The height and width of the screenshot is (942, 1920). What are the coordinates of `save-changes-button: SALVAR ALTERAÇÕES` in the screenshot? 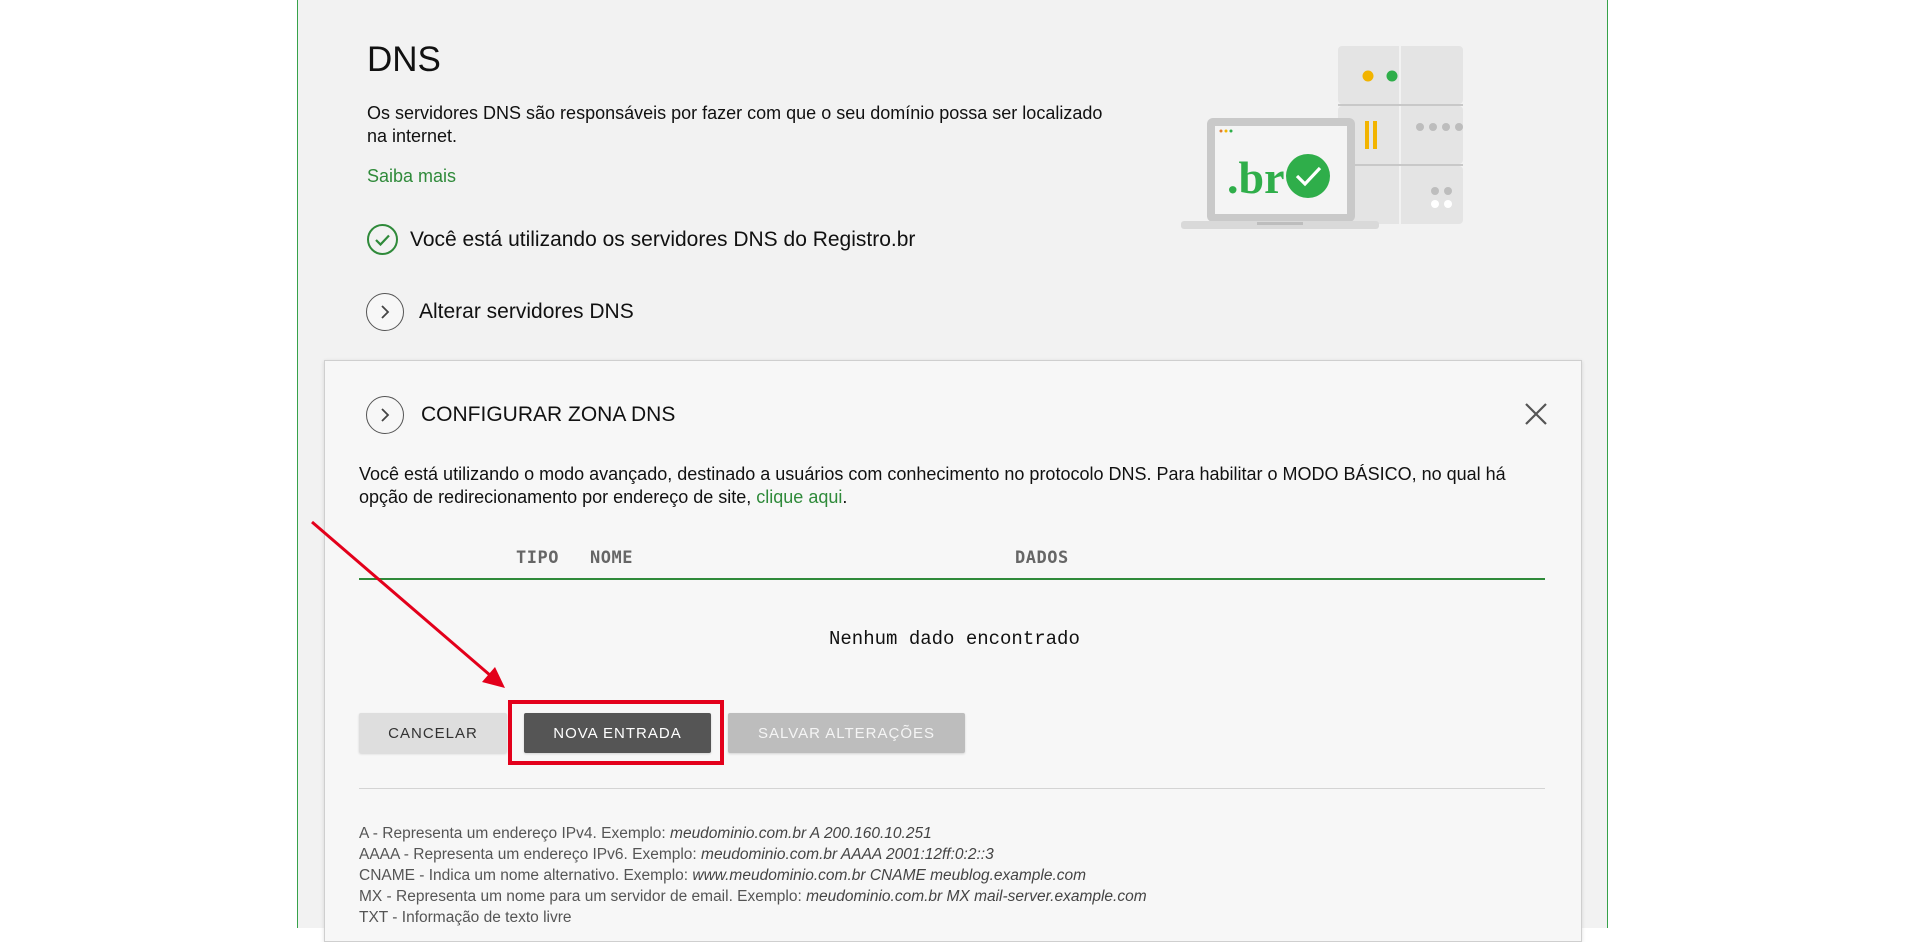 It's located at (846, 733).